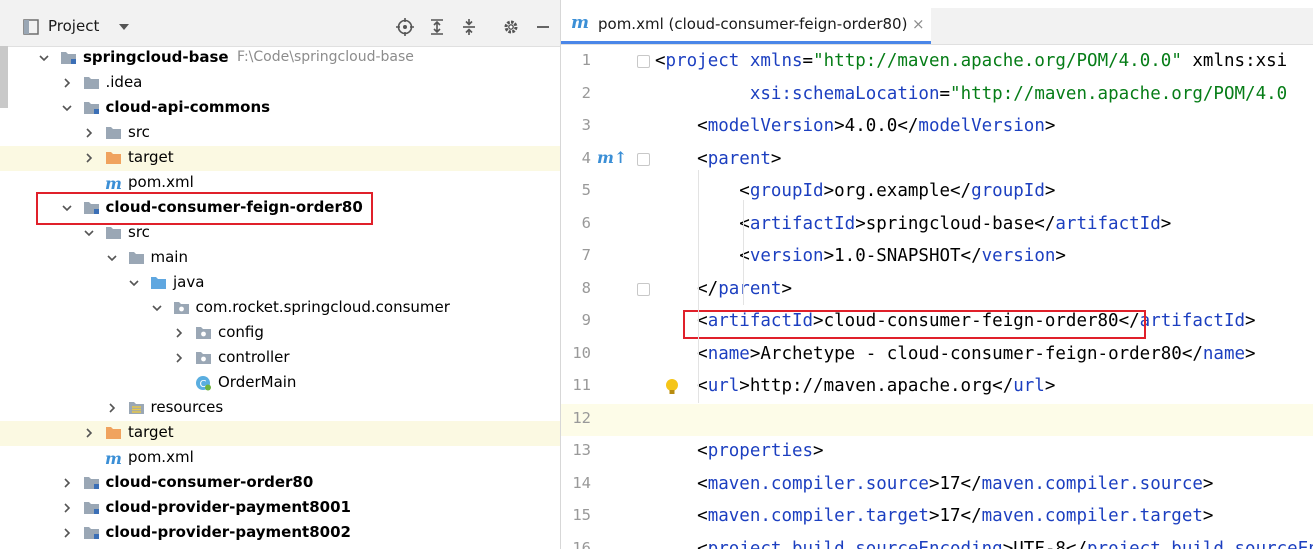  What do you see at coordinates (586, 255) in the screenshot?
I see `line-number: 7` at bounding box center [586, 255].